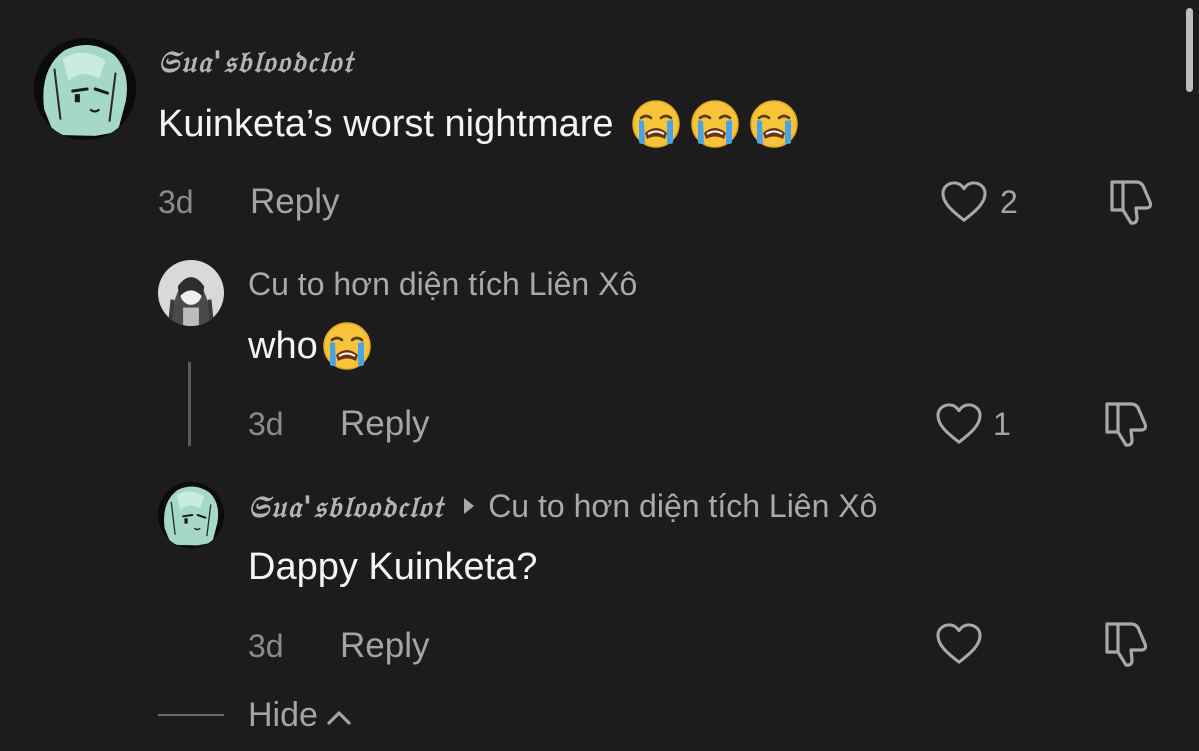 This screenshot has width=1199, height=751. I want to click on comment-username: 𝔖𝔲𝔞'𝔰𝔟𝔩𝔬𝔬𝔡𝔠𝔩𝔬𝔱, so click(256, 63).